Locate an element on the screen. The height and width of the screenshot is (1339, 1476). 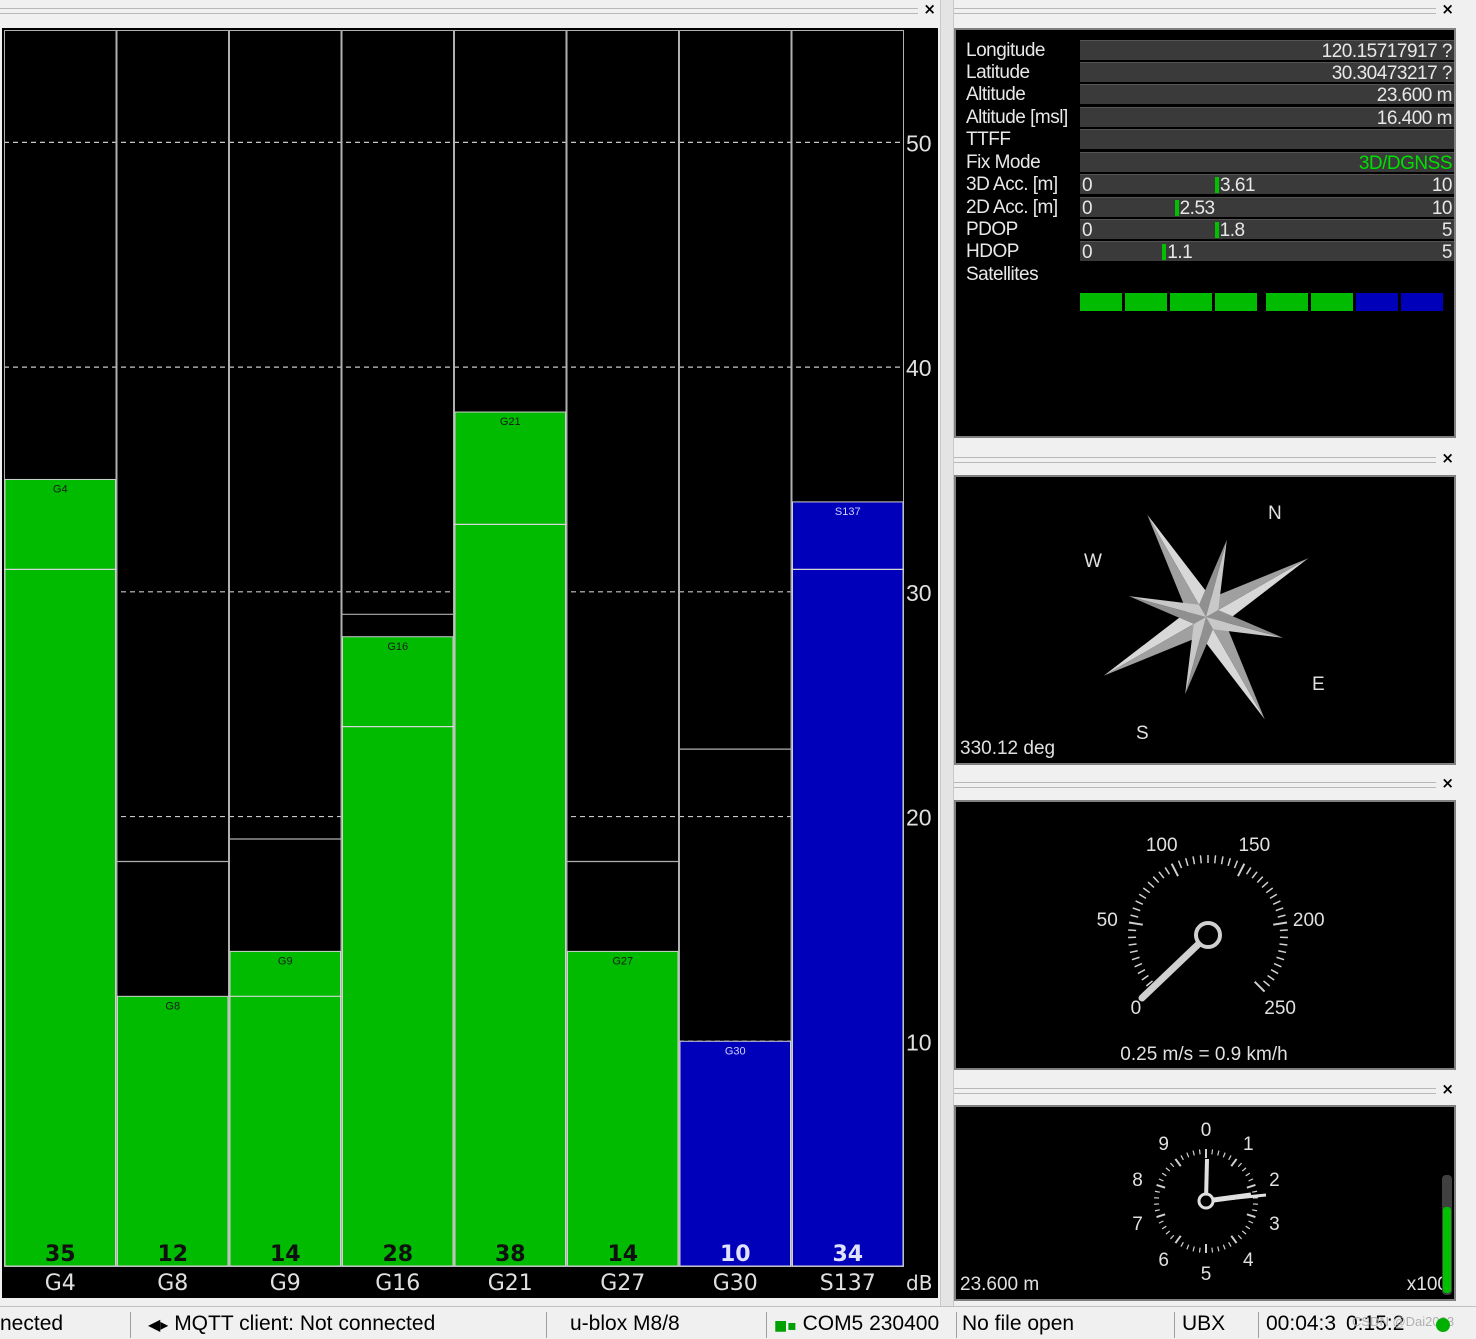
protocol-status: UBX is located at coordinates (1217, 1324).